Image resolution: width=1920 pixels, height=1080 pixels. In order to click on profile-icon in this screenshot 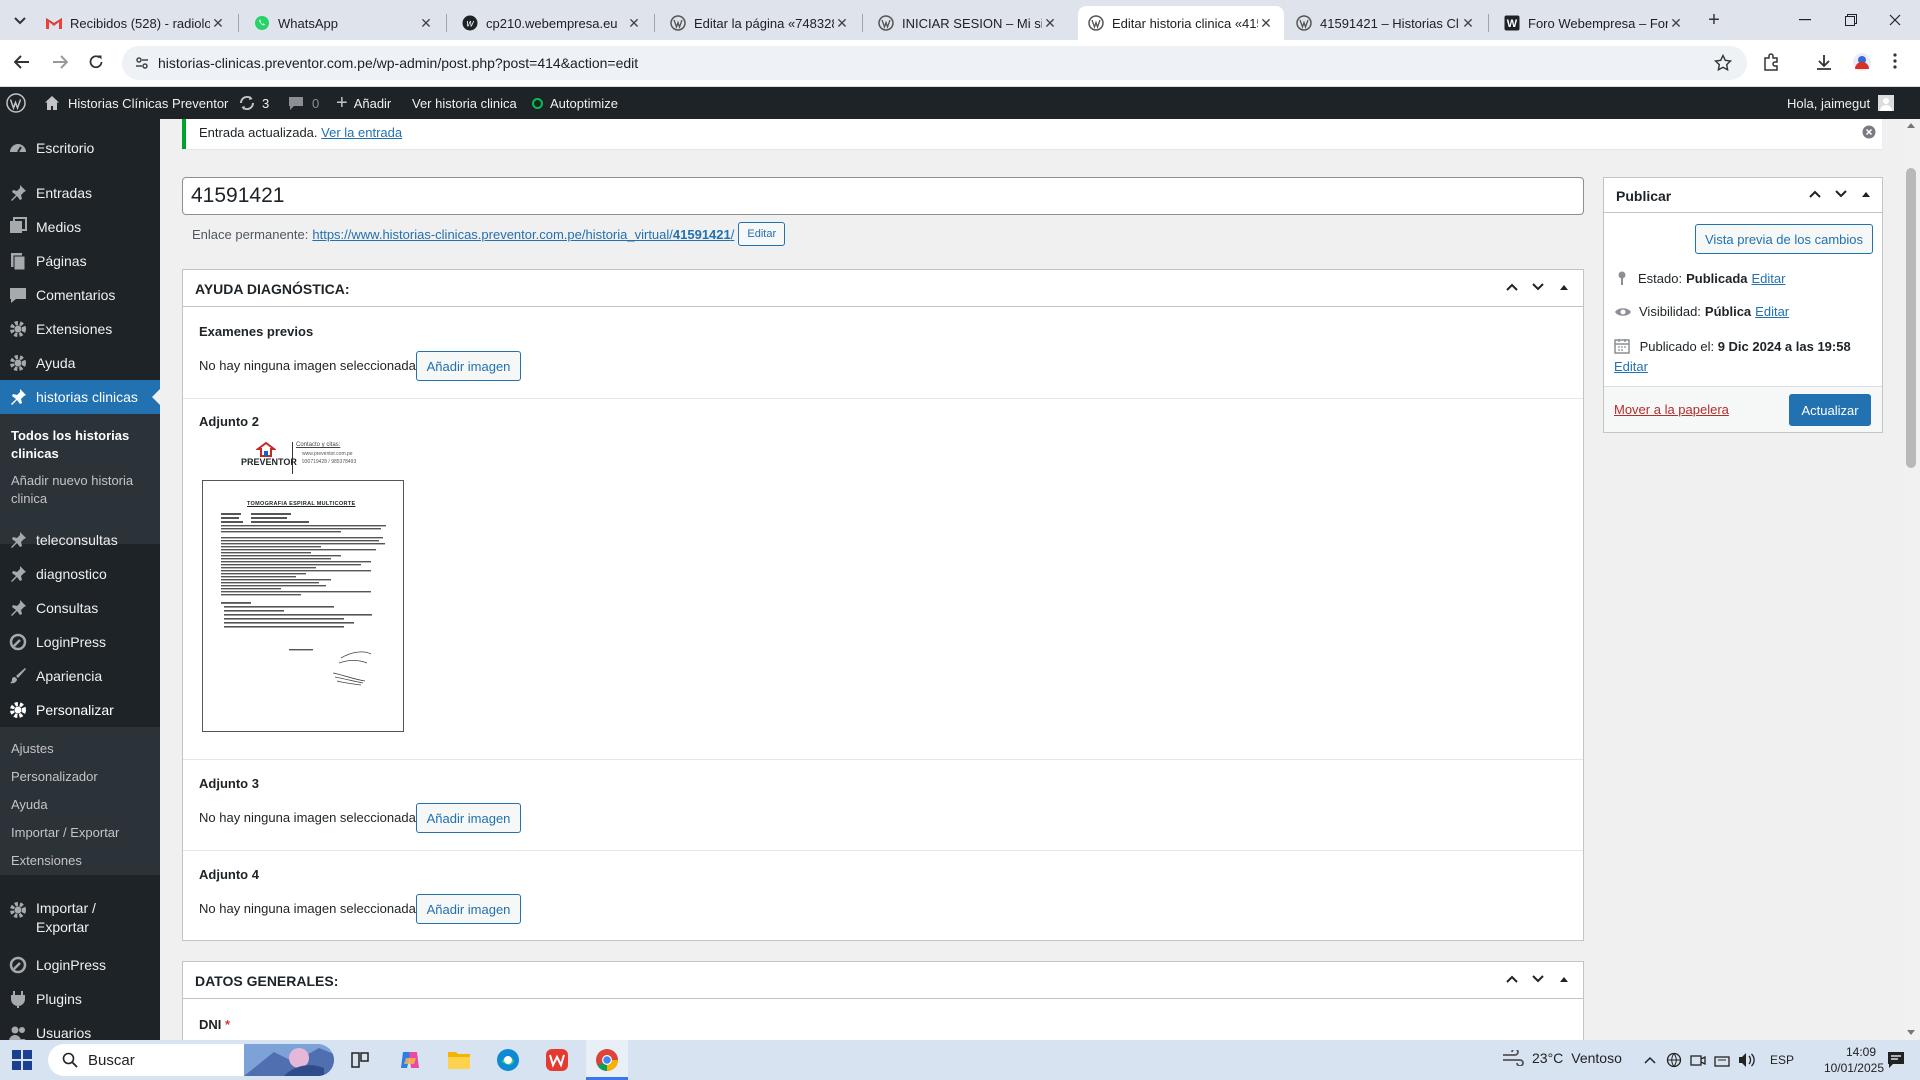, I will do `click(1862, 62)`.